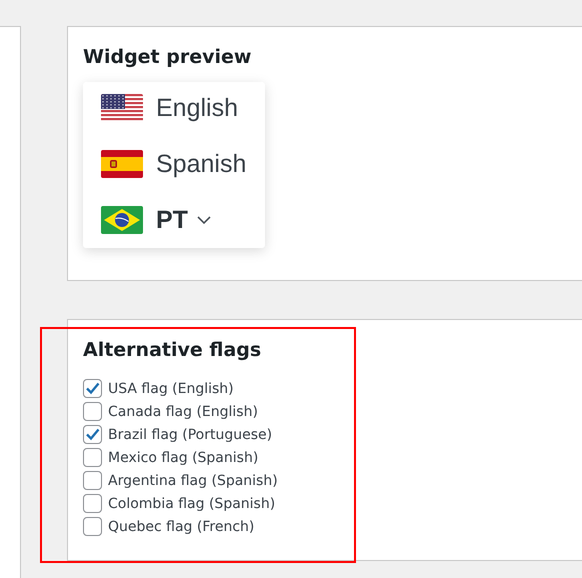  Describe the element at coordinates (171, 388) in the screenshot. I see `checkbox-label: USA flag (English)` at that location.